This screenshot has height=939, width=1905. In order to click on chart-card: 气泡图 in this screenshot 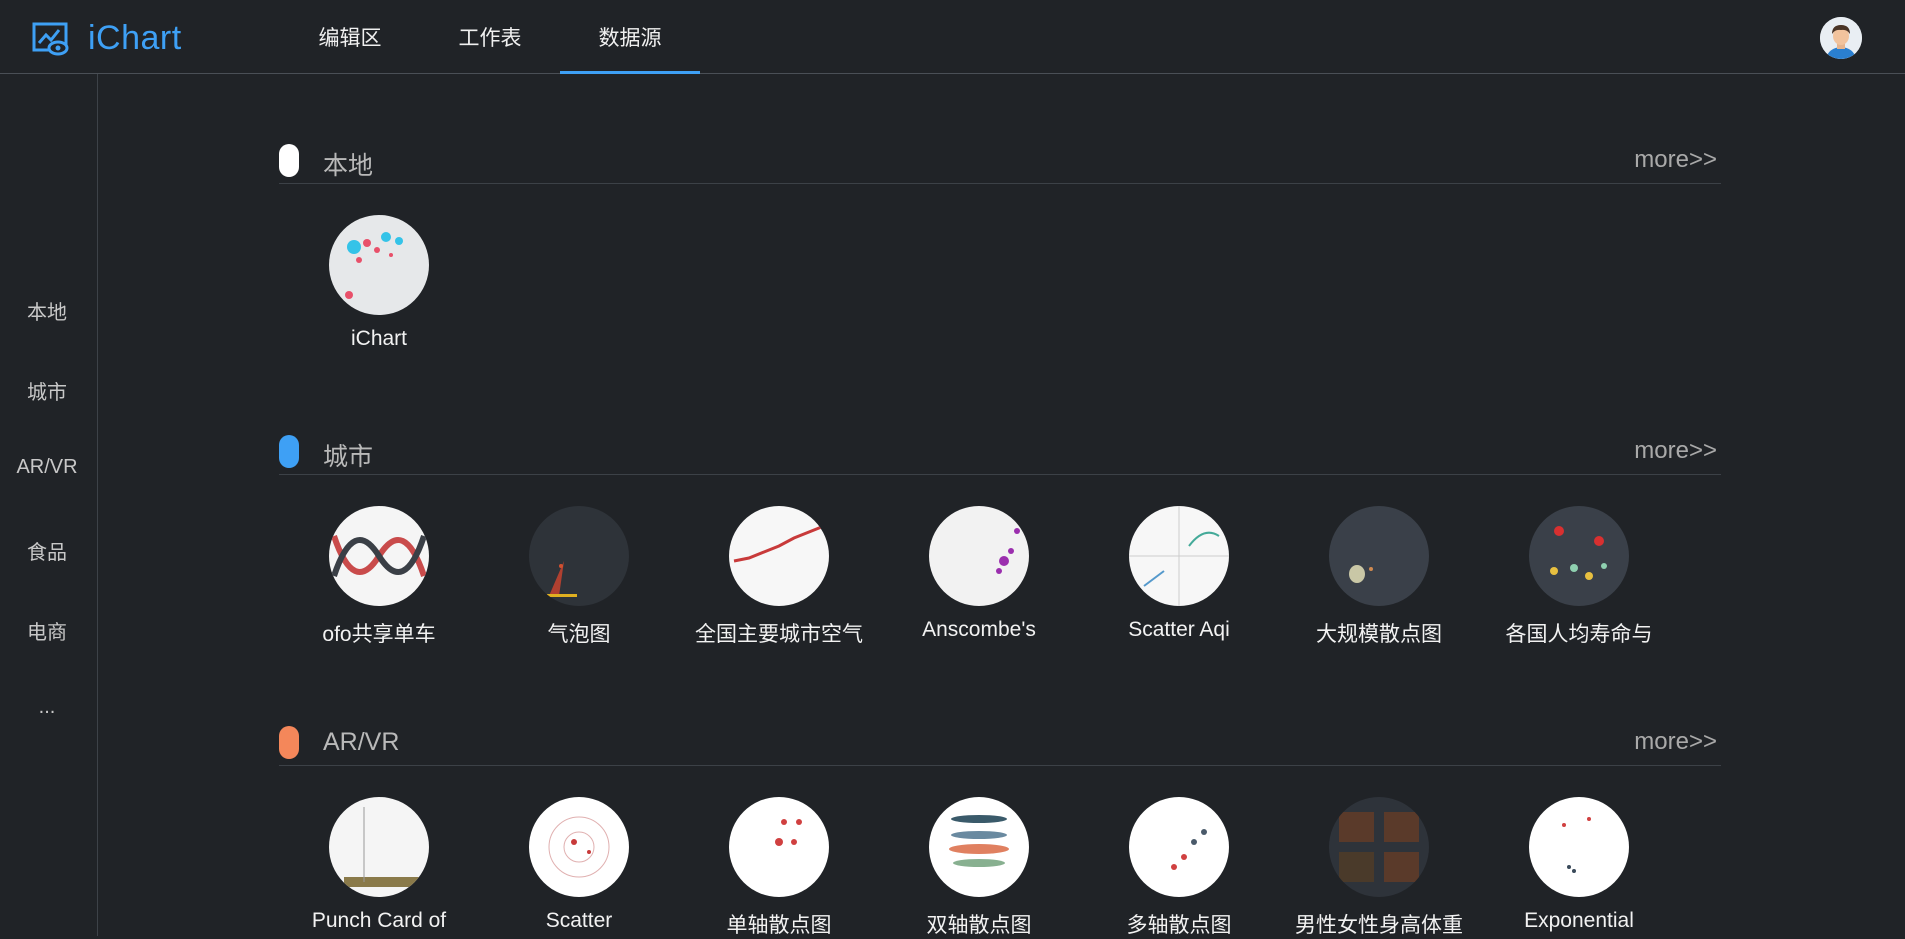, I will do `click(579, 577)`.